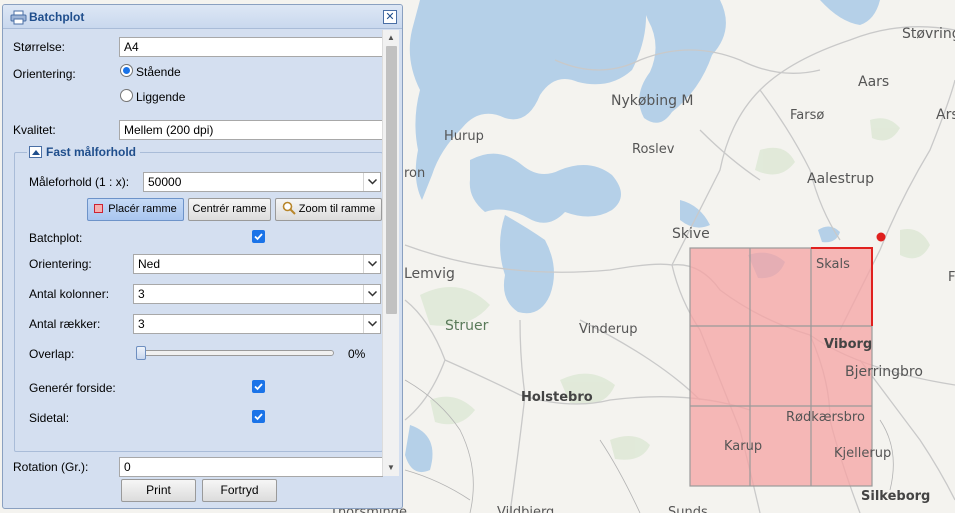  I want to click on dialog-footer: Print Fortryd, so click(202, 492).